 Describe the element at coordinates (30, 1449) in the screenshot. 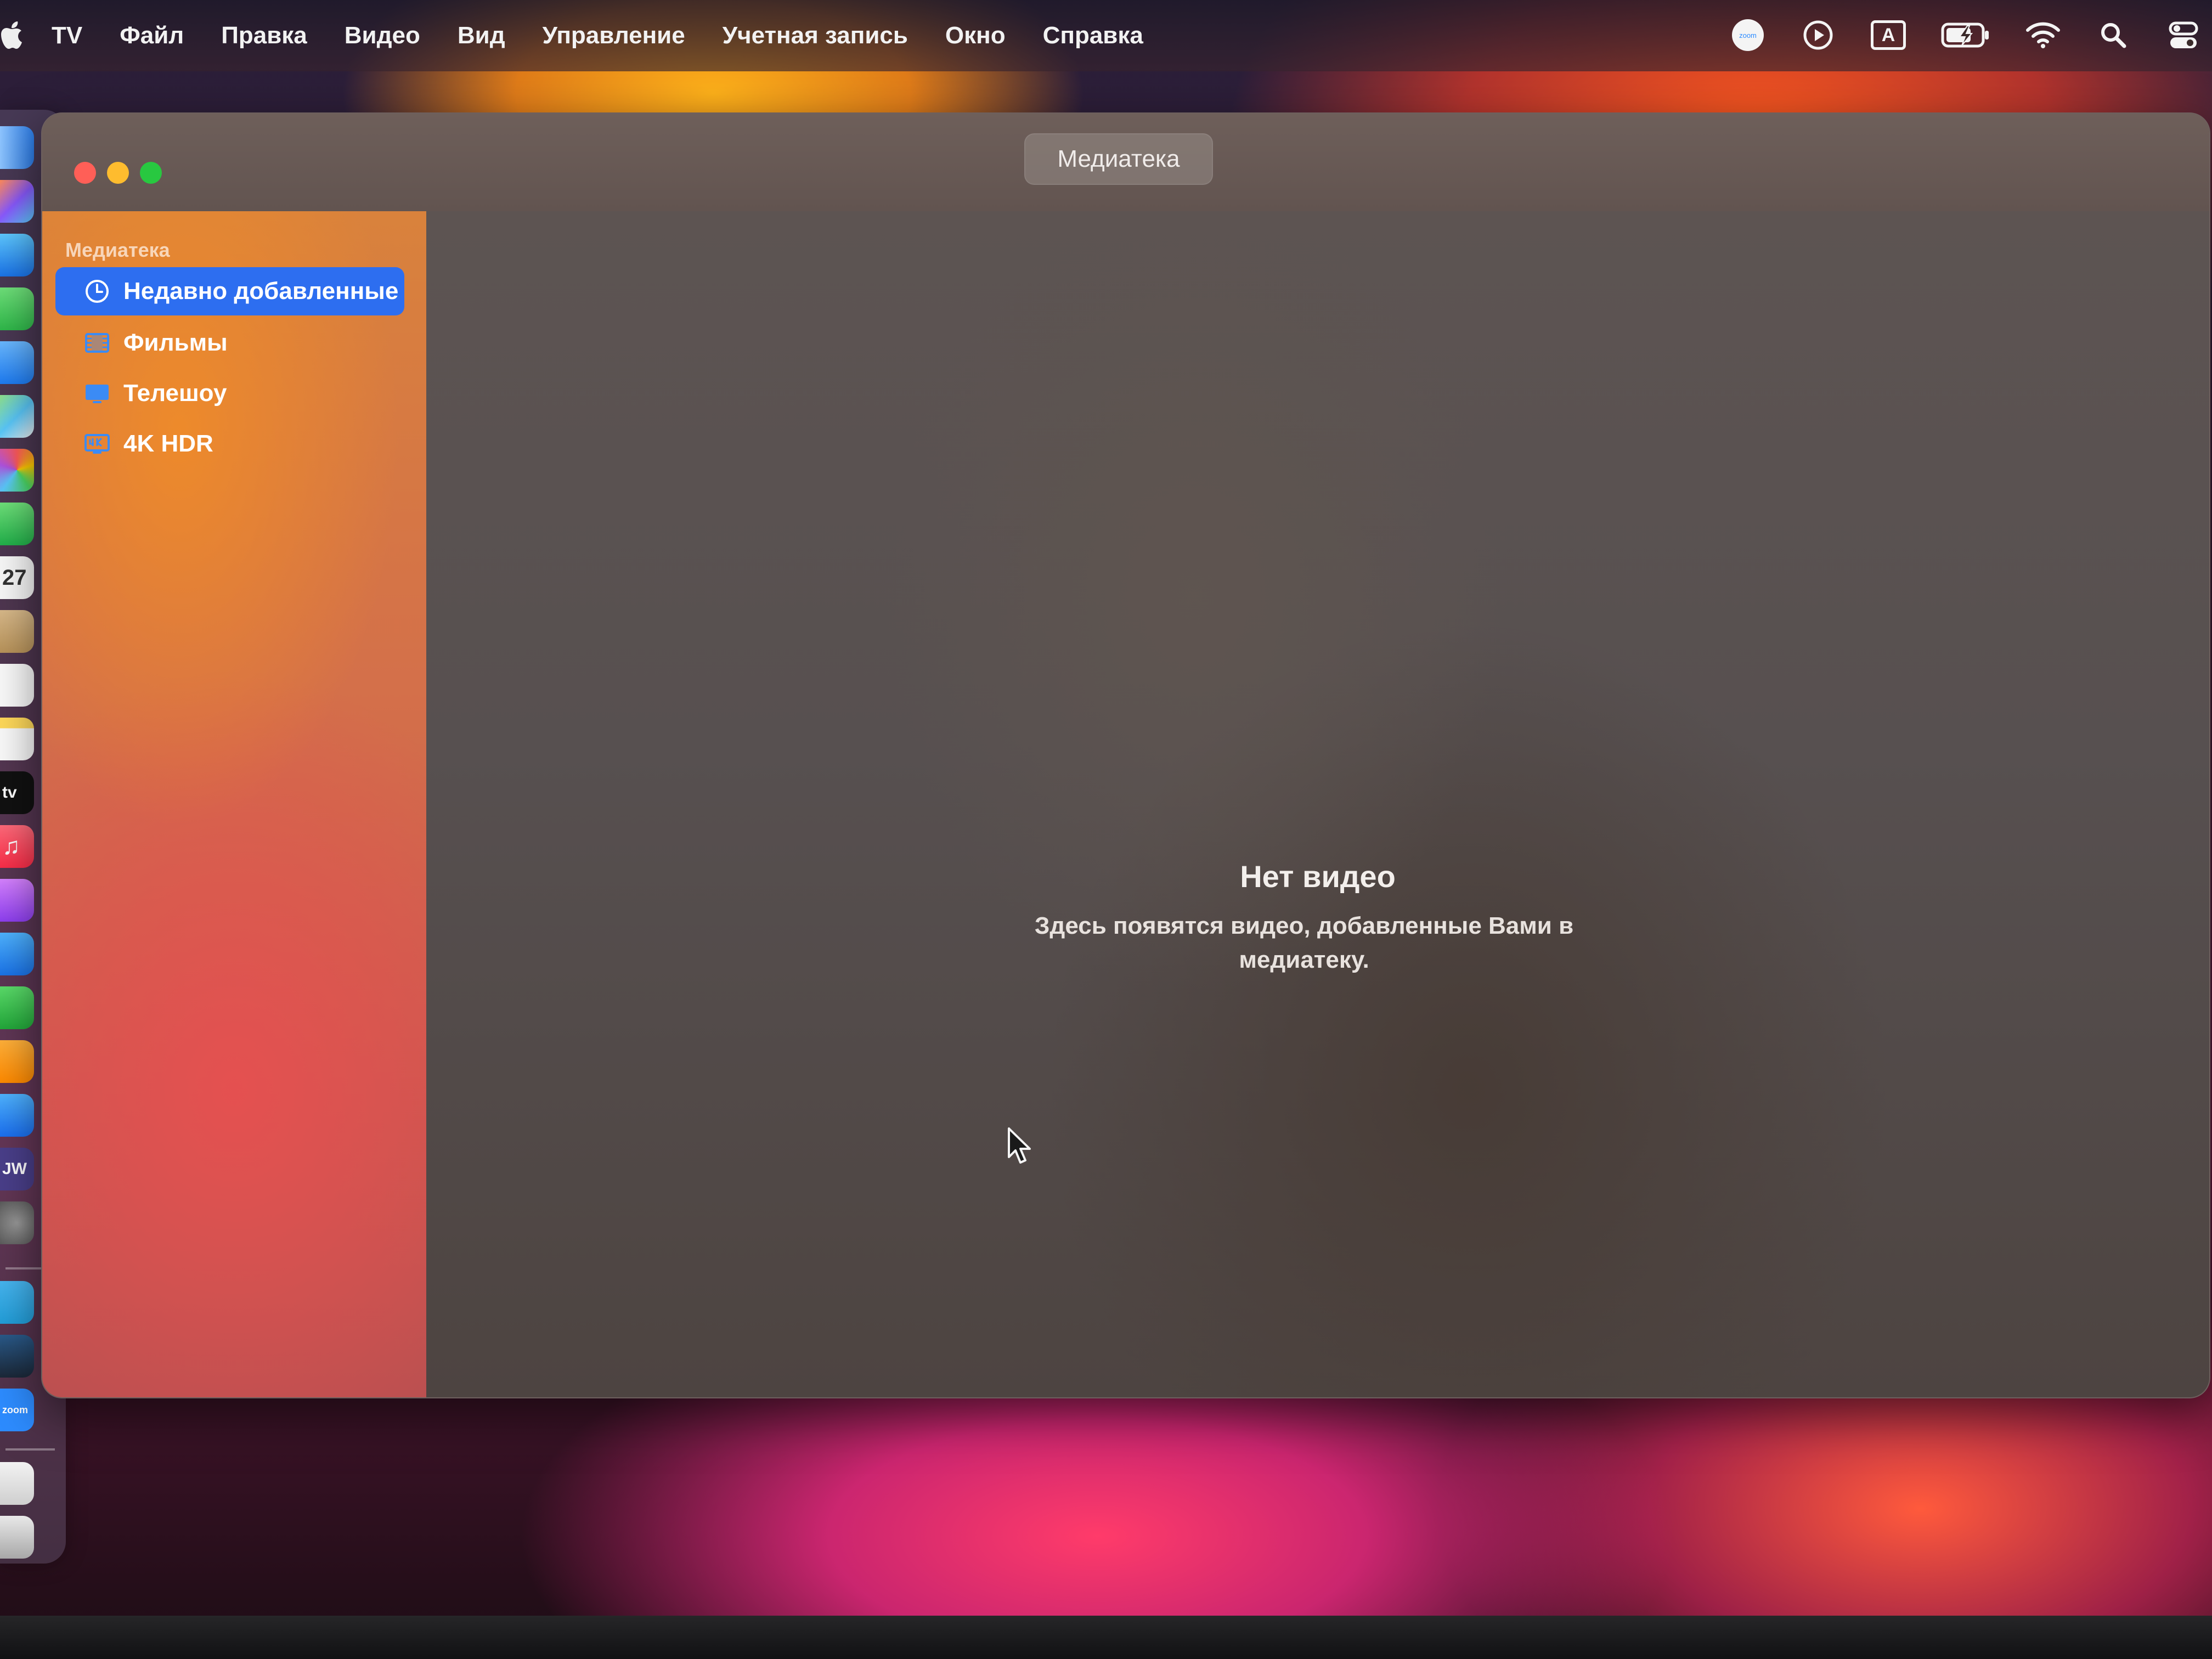

I see `dock-separator` at that location.